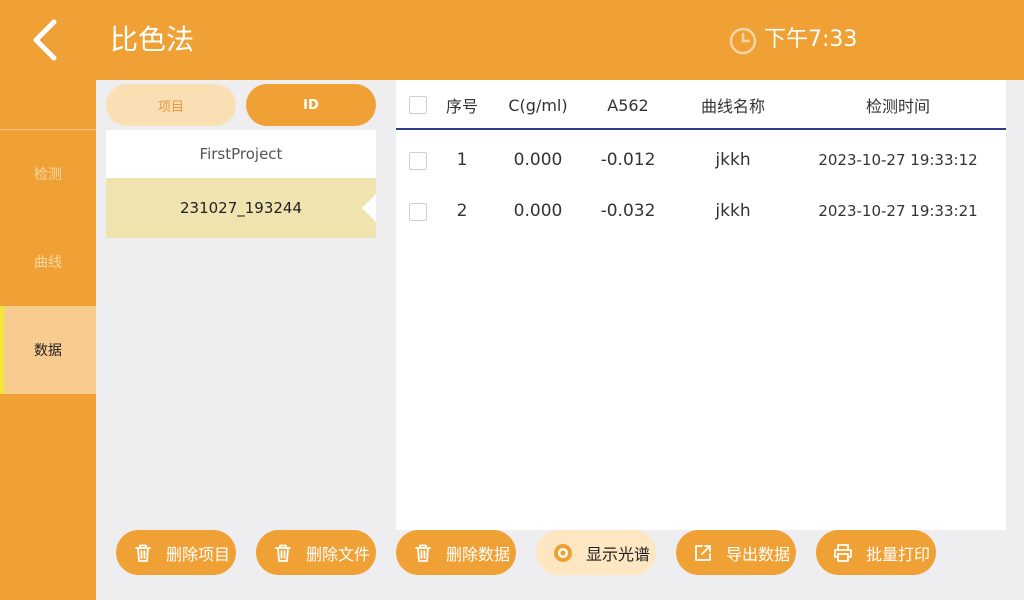  I want to click on header-concentration: C(g/ml), so click(538, 105).